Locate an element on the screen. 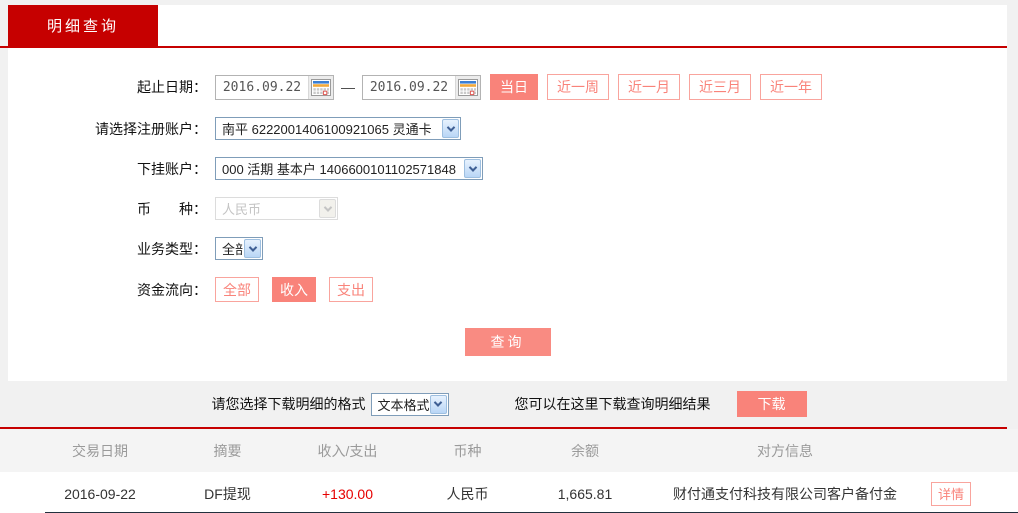 Image resolution: width=1018 pixels, height=513 pixels. quick-range-today-button: 当日 is located at coordinates (514, 87).